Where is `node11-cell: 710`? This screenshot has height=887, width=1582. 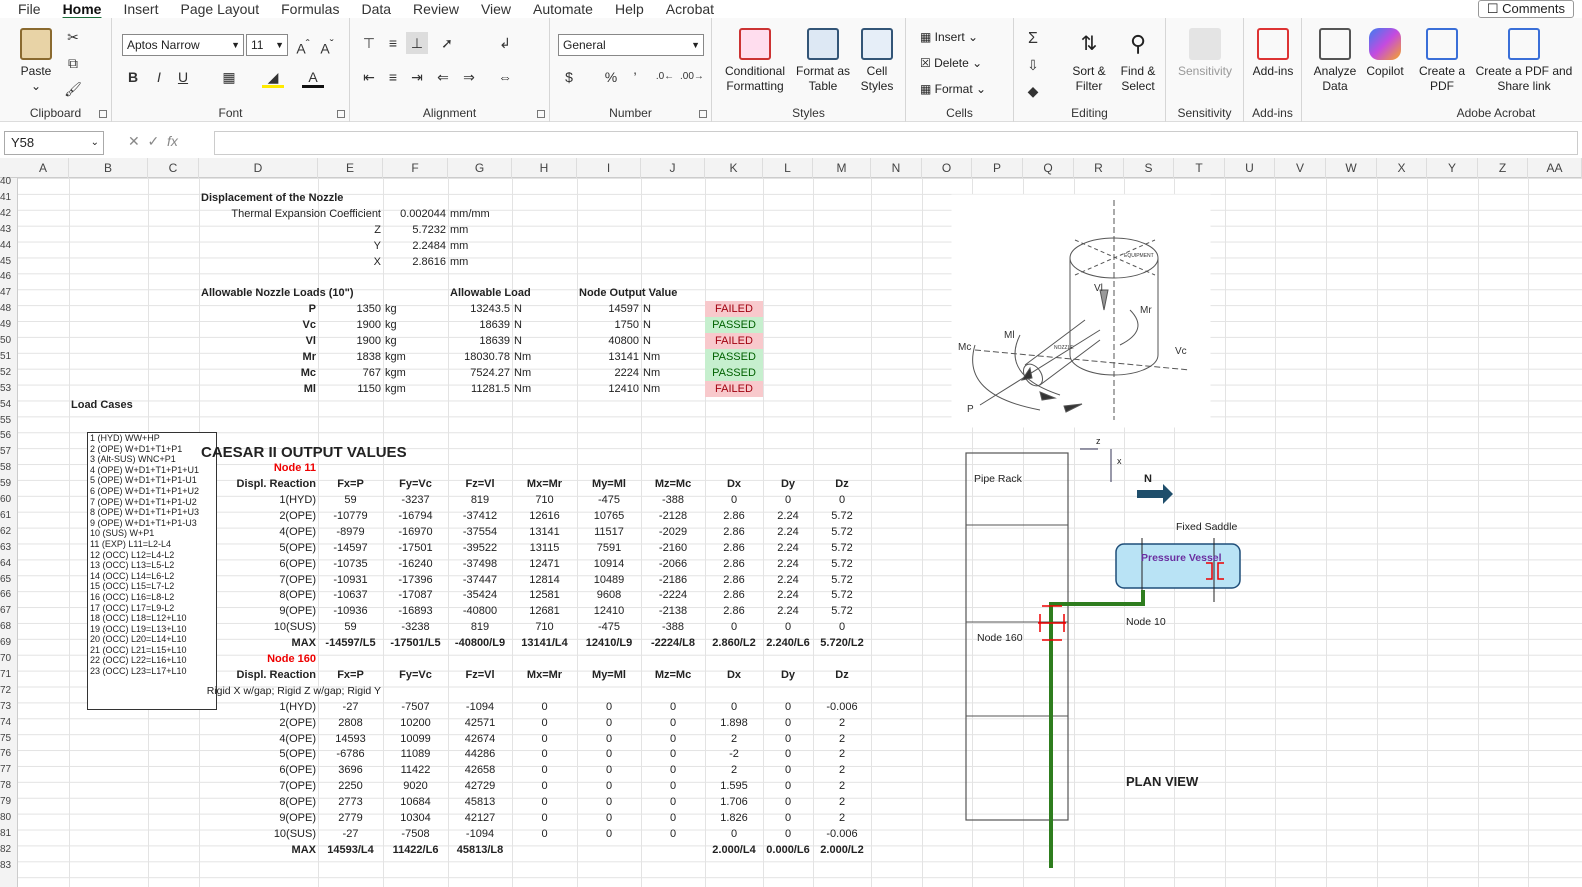 node11-cell: 710 is located at coordinates (544, 627).